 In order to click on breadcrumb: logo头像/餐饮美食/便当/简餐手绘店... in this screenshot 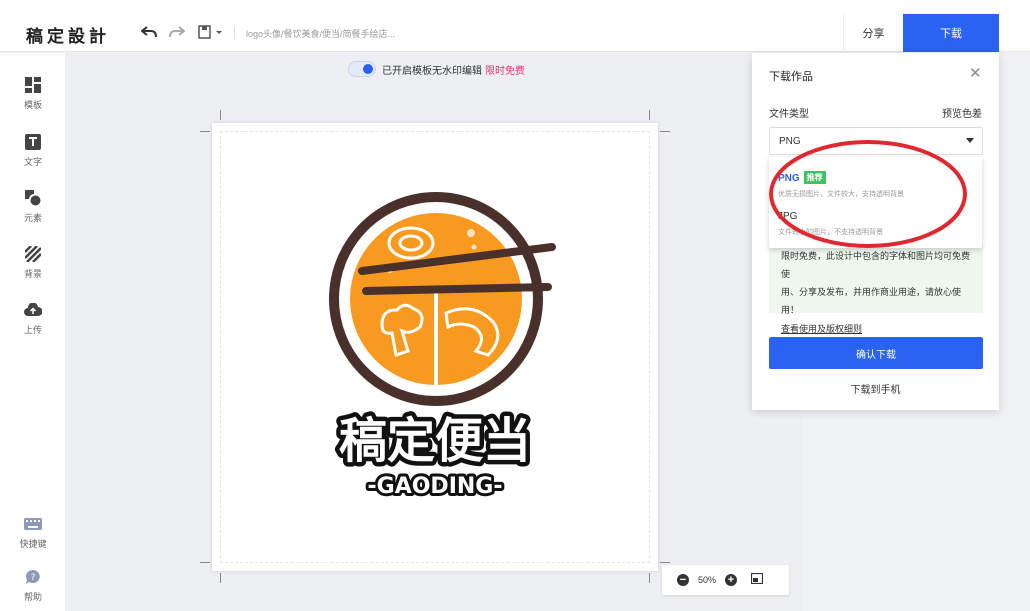, I will do `click(320, 33)`.